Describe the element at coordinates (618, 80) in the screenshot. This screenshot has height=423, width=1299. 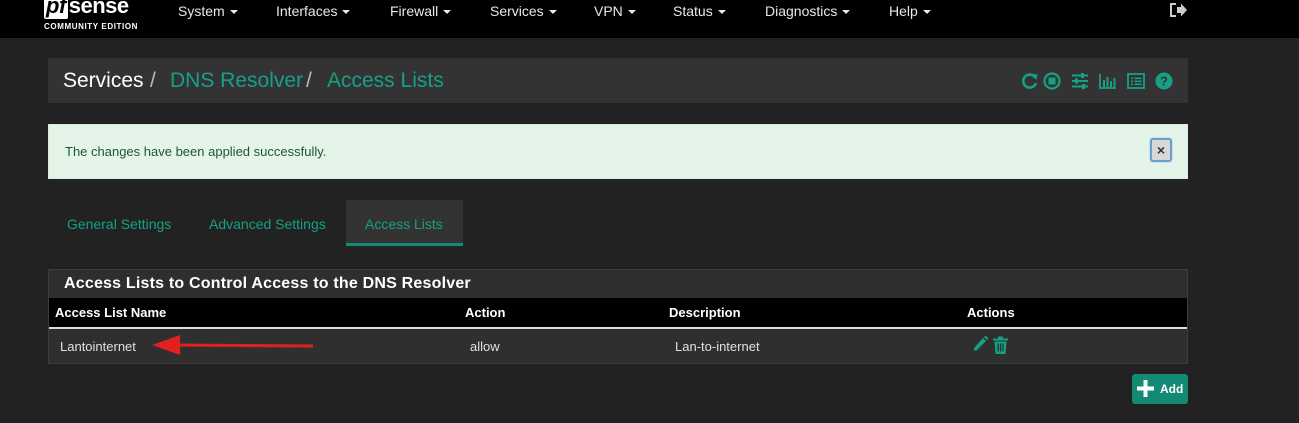
I see `breadcrumb: Services / DNS Resolver / Access Lists ?` at that location.